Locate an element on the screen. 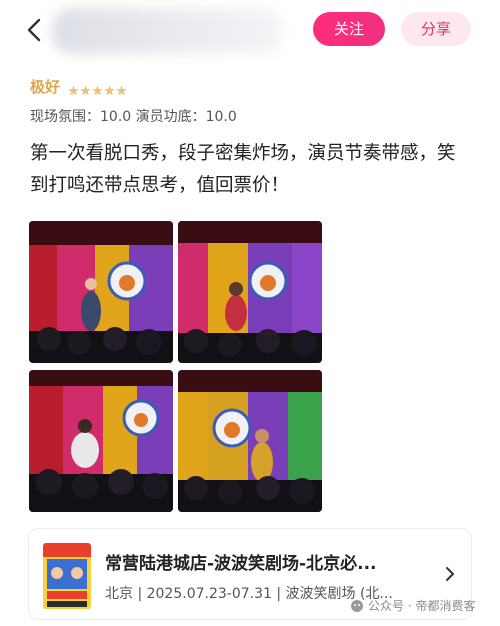 The image size is (500, 626). share-button: 分享 is located at coordinates (436, 29).